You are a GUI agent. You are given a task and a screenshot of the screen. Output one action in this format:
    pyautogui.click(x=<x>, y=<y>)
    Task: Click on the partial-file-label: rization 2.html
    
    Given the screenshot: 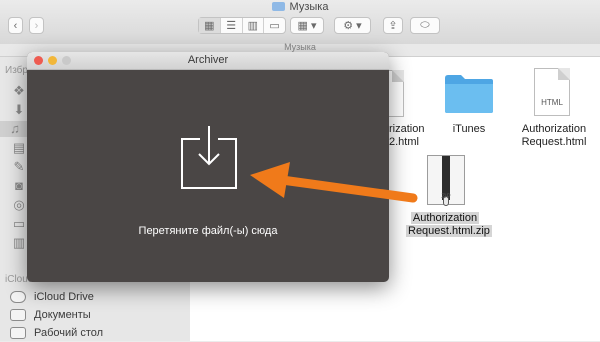 What is the action you would take?
    pyautogui.click(x=407, y=135)
    